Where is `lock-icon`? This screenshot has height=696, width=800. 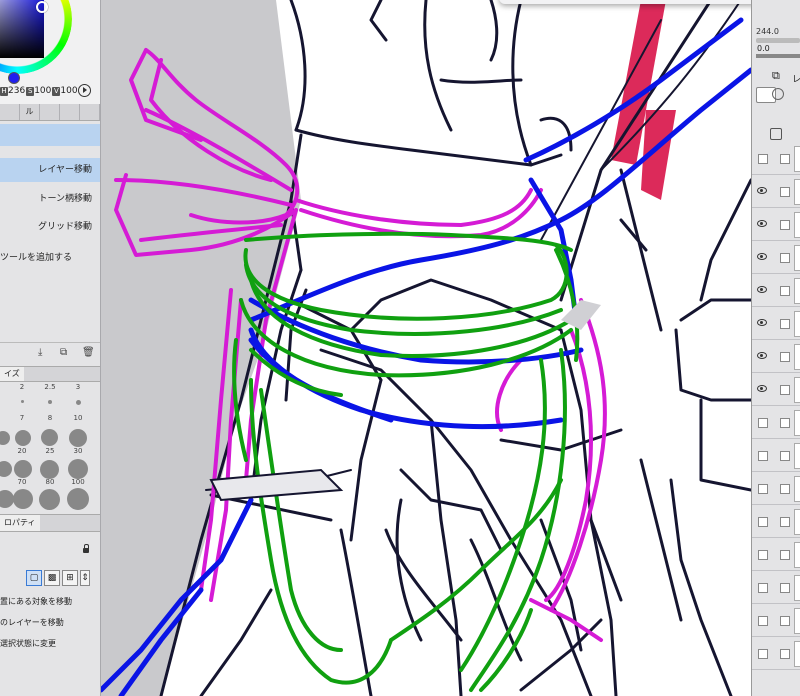
lock-icon is located at coordinates (86, 548).